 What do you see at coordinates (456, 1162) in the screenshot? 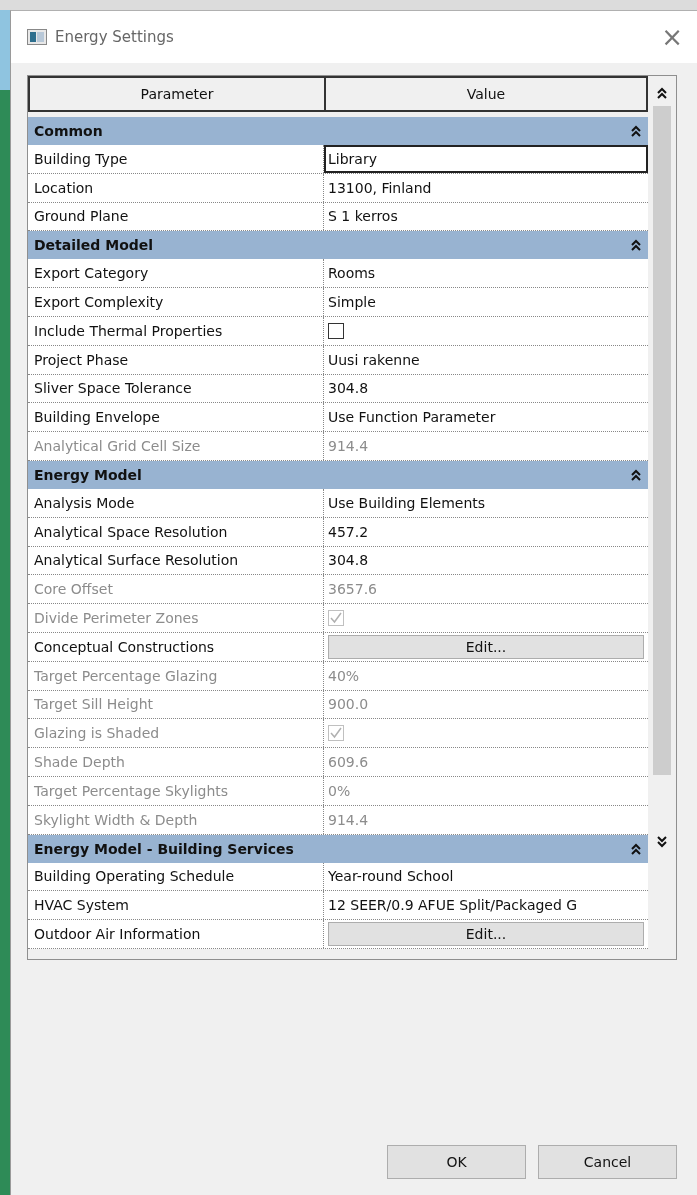
I see `ok-button: OK` at bounding box center [456, 1162].